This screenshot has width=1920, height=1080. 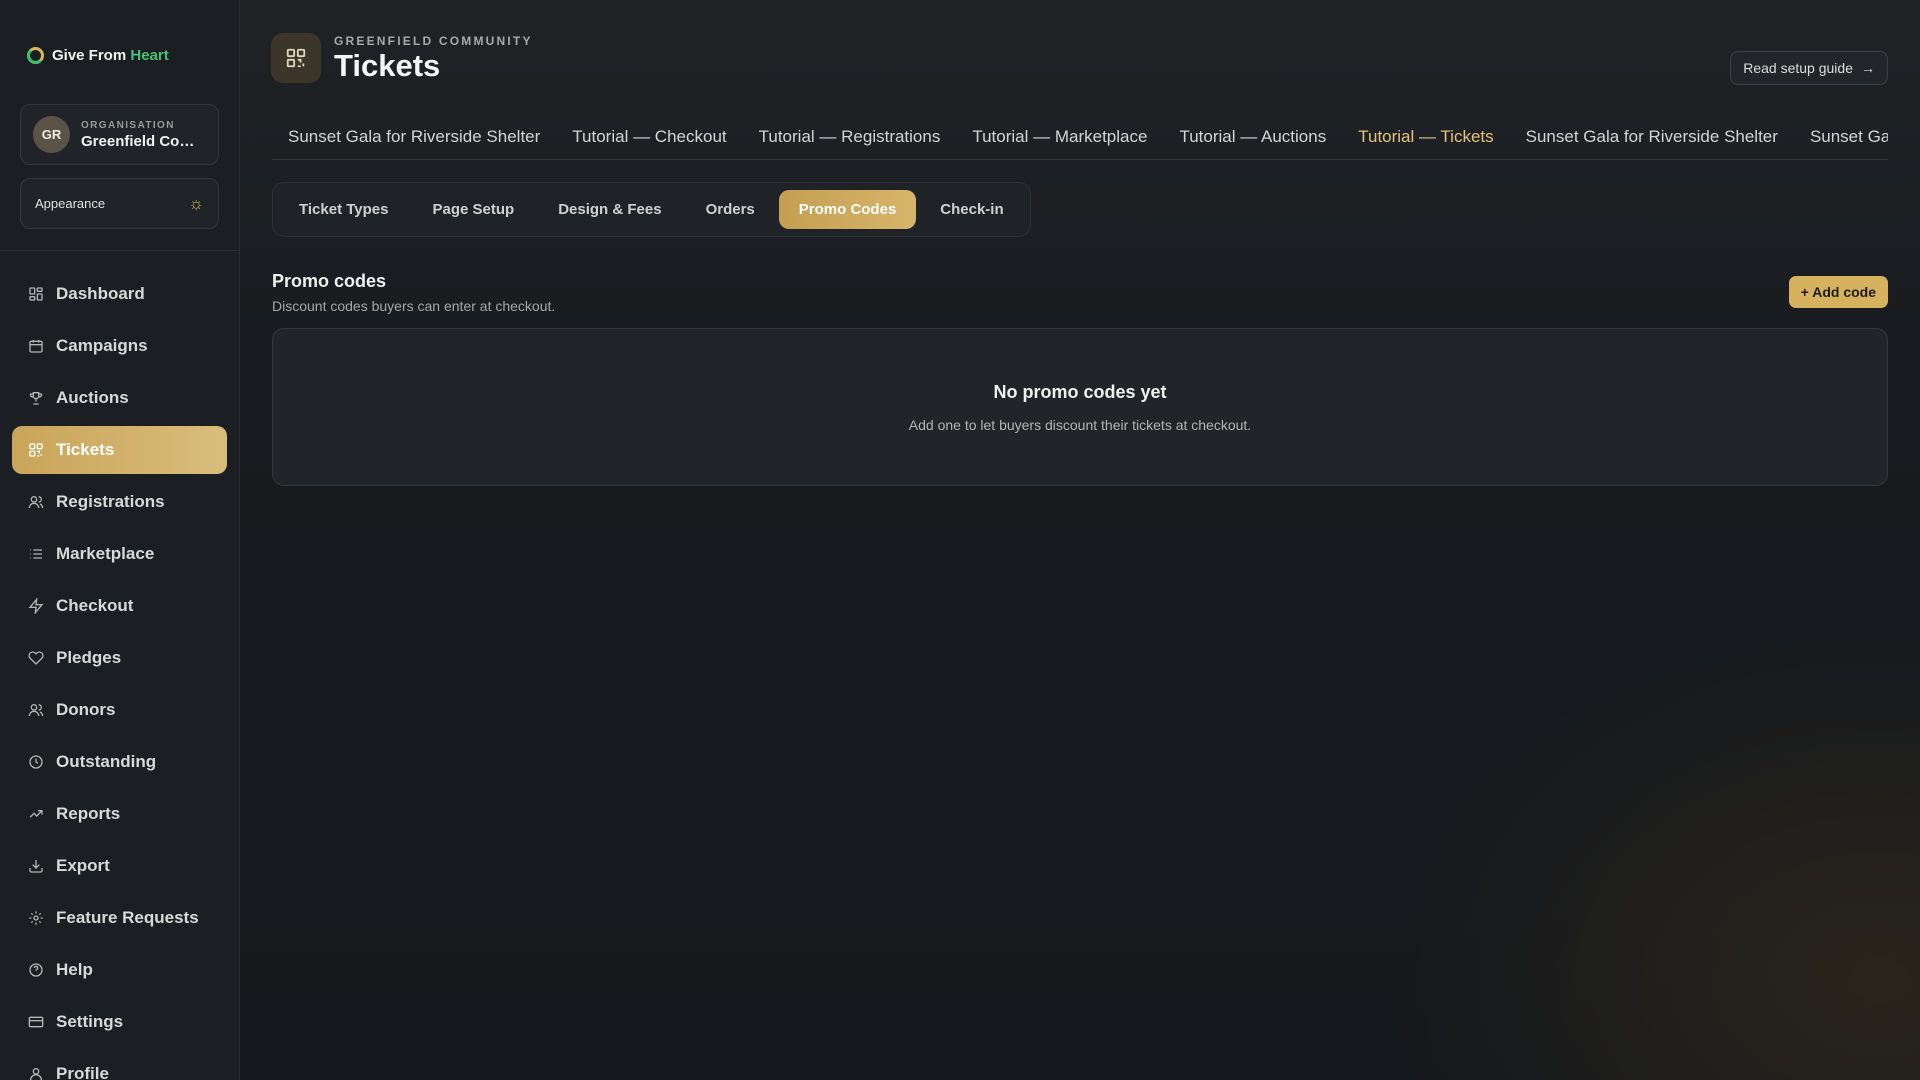 I want to click on empty-state-title: No promo codes yet, so click(x=1080, y=391).